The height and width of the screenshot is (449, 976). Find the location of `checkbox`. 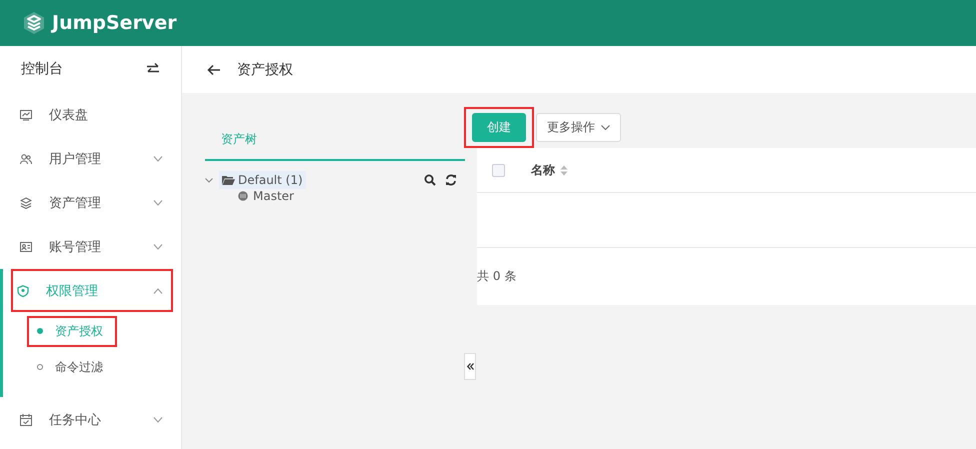

checkbox is located at coordinates (498, 170).